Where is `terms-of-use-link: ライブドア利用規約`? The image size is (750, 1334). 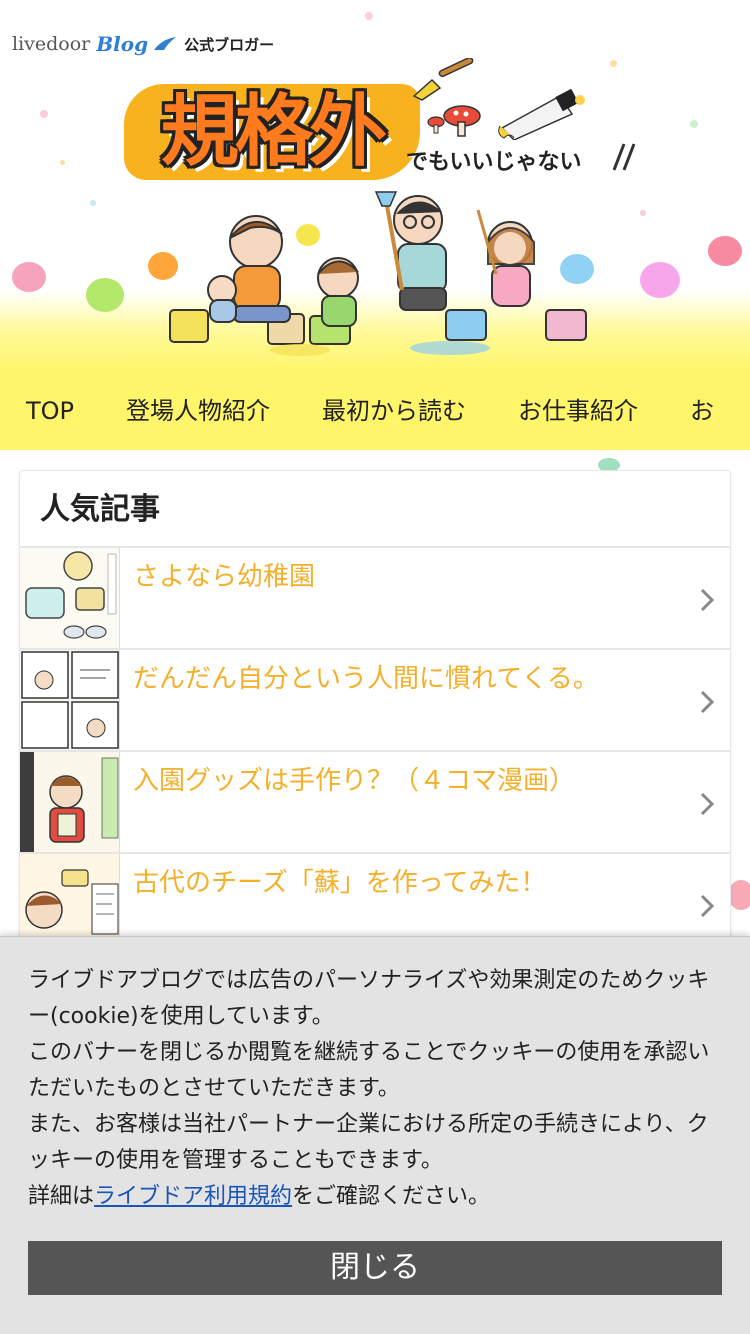
terms-of-use-link: ライブドア利用規約 is located at coordinates (193, 1196).